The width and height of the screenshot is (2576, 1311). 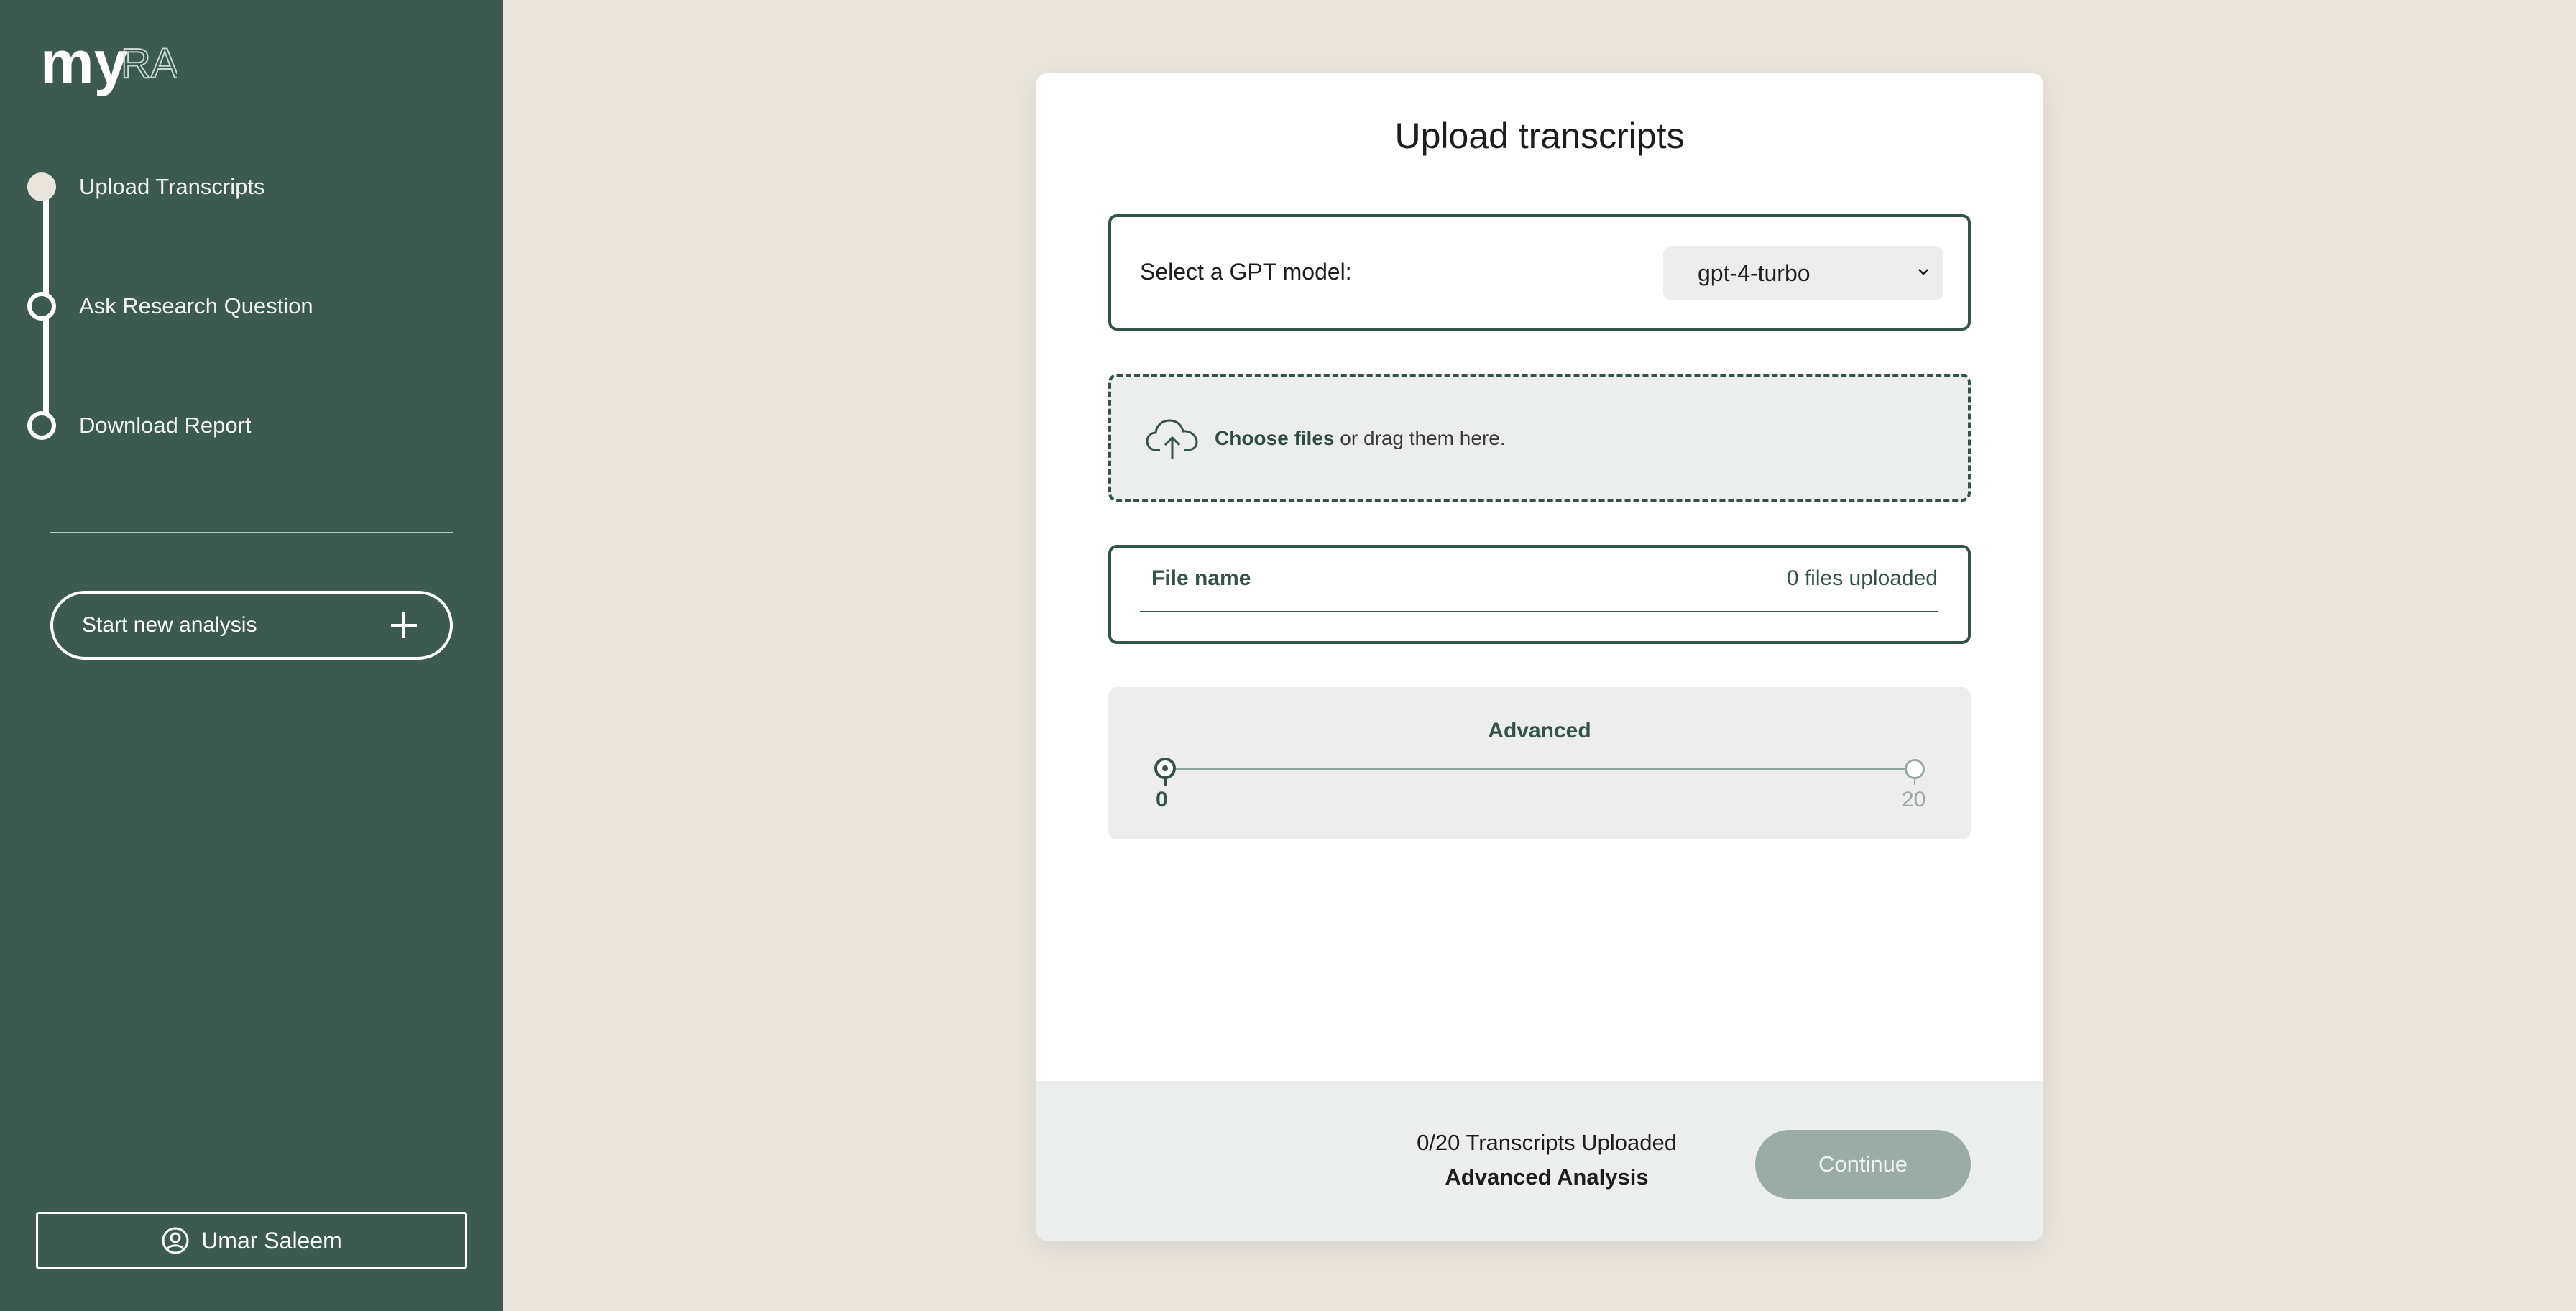 What do you see at coordinates (1539, 136) in the screenshot?
I see `page-title: Upload transcripts` at bounding box center [1539, 136].